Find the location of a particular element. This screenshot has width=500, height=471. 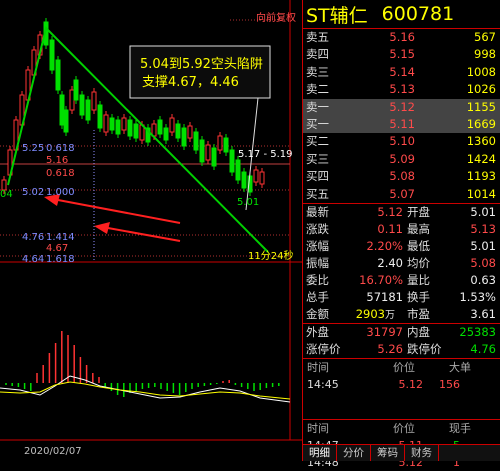

bid-row: 买三 5.09 1424 is located at coordinates (401, 159).